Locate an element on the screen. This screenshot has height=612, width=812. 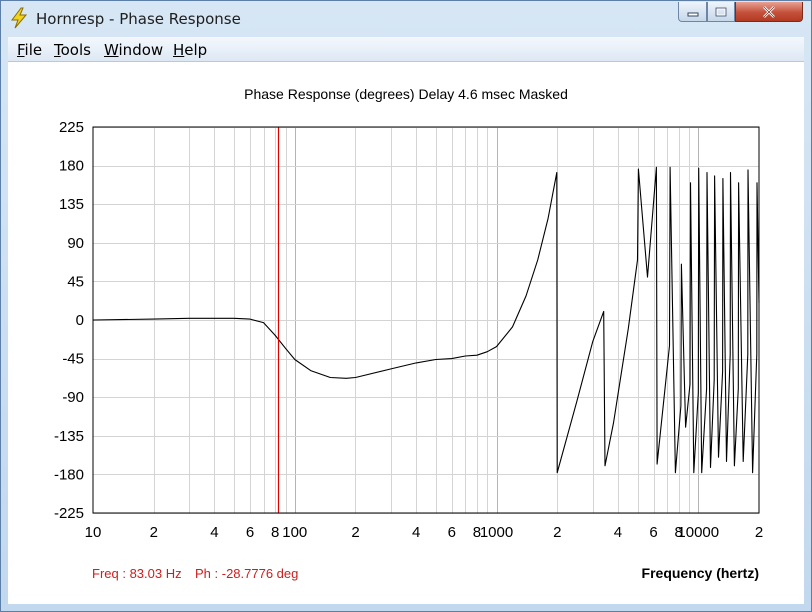
x-tick-label: 100 is located at coordinates (294, 532).